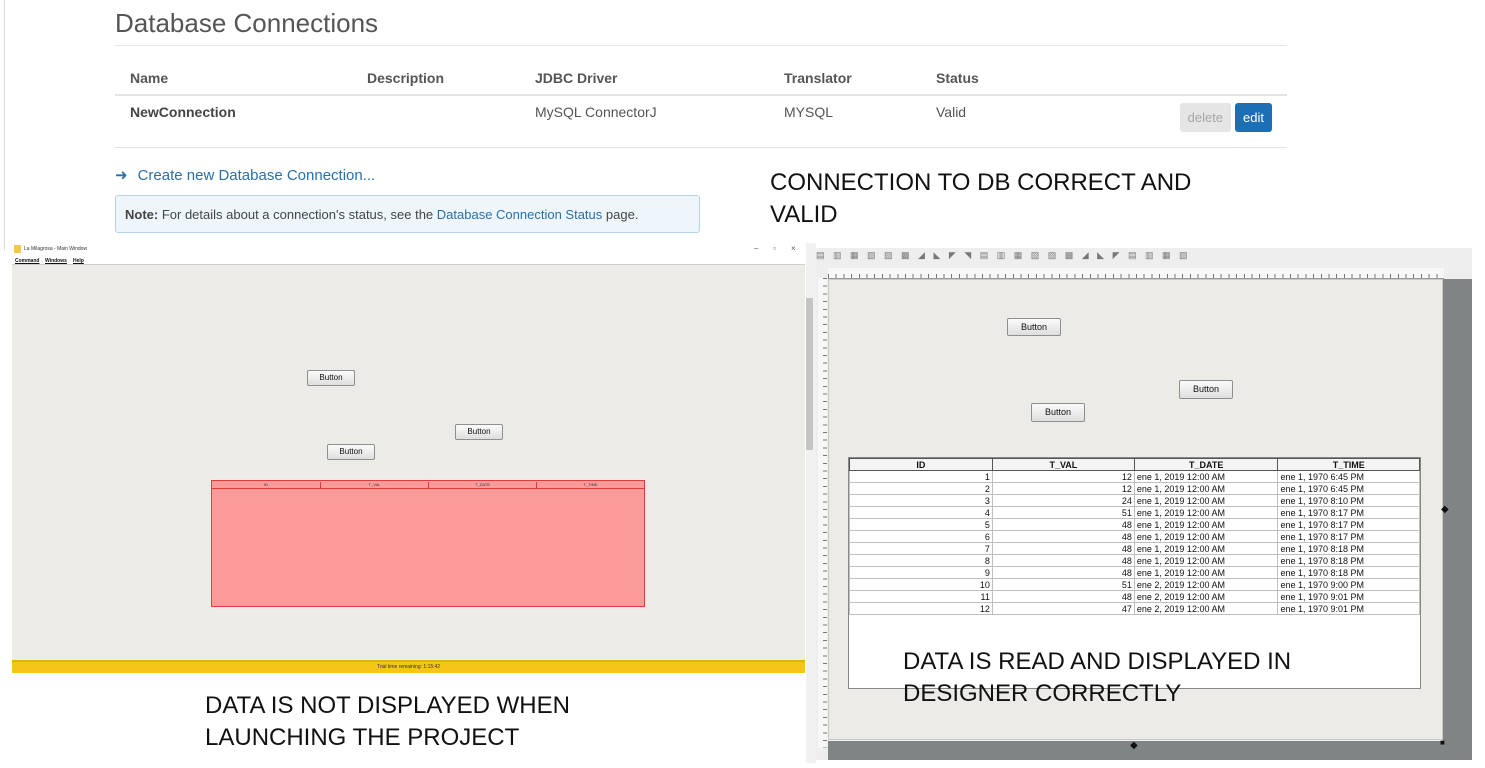 The width and height of the screenshot is (1485, 768). I want to click on column-header-description: Description, so click(436, 79).